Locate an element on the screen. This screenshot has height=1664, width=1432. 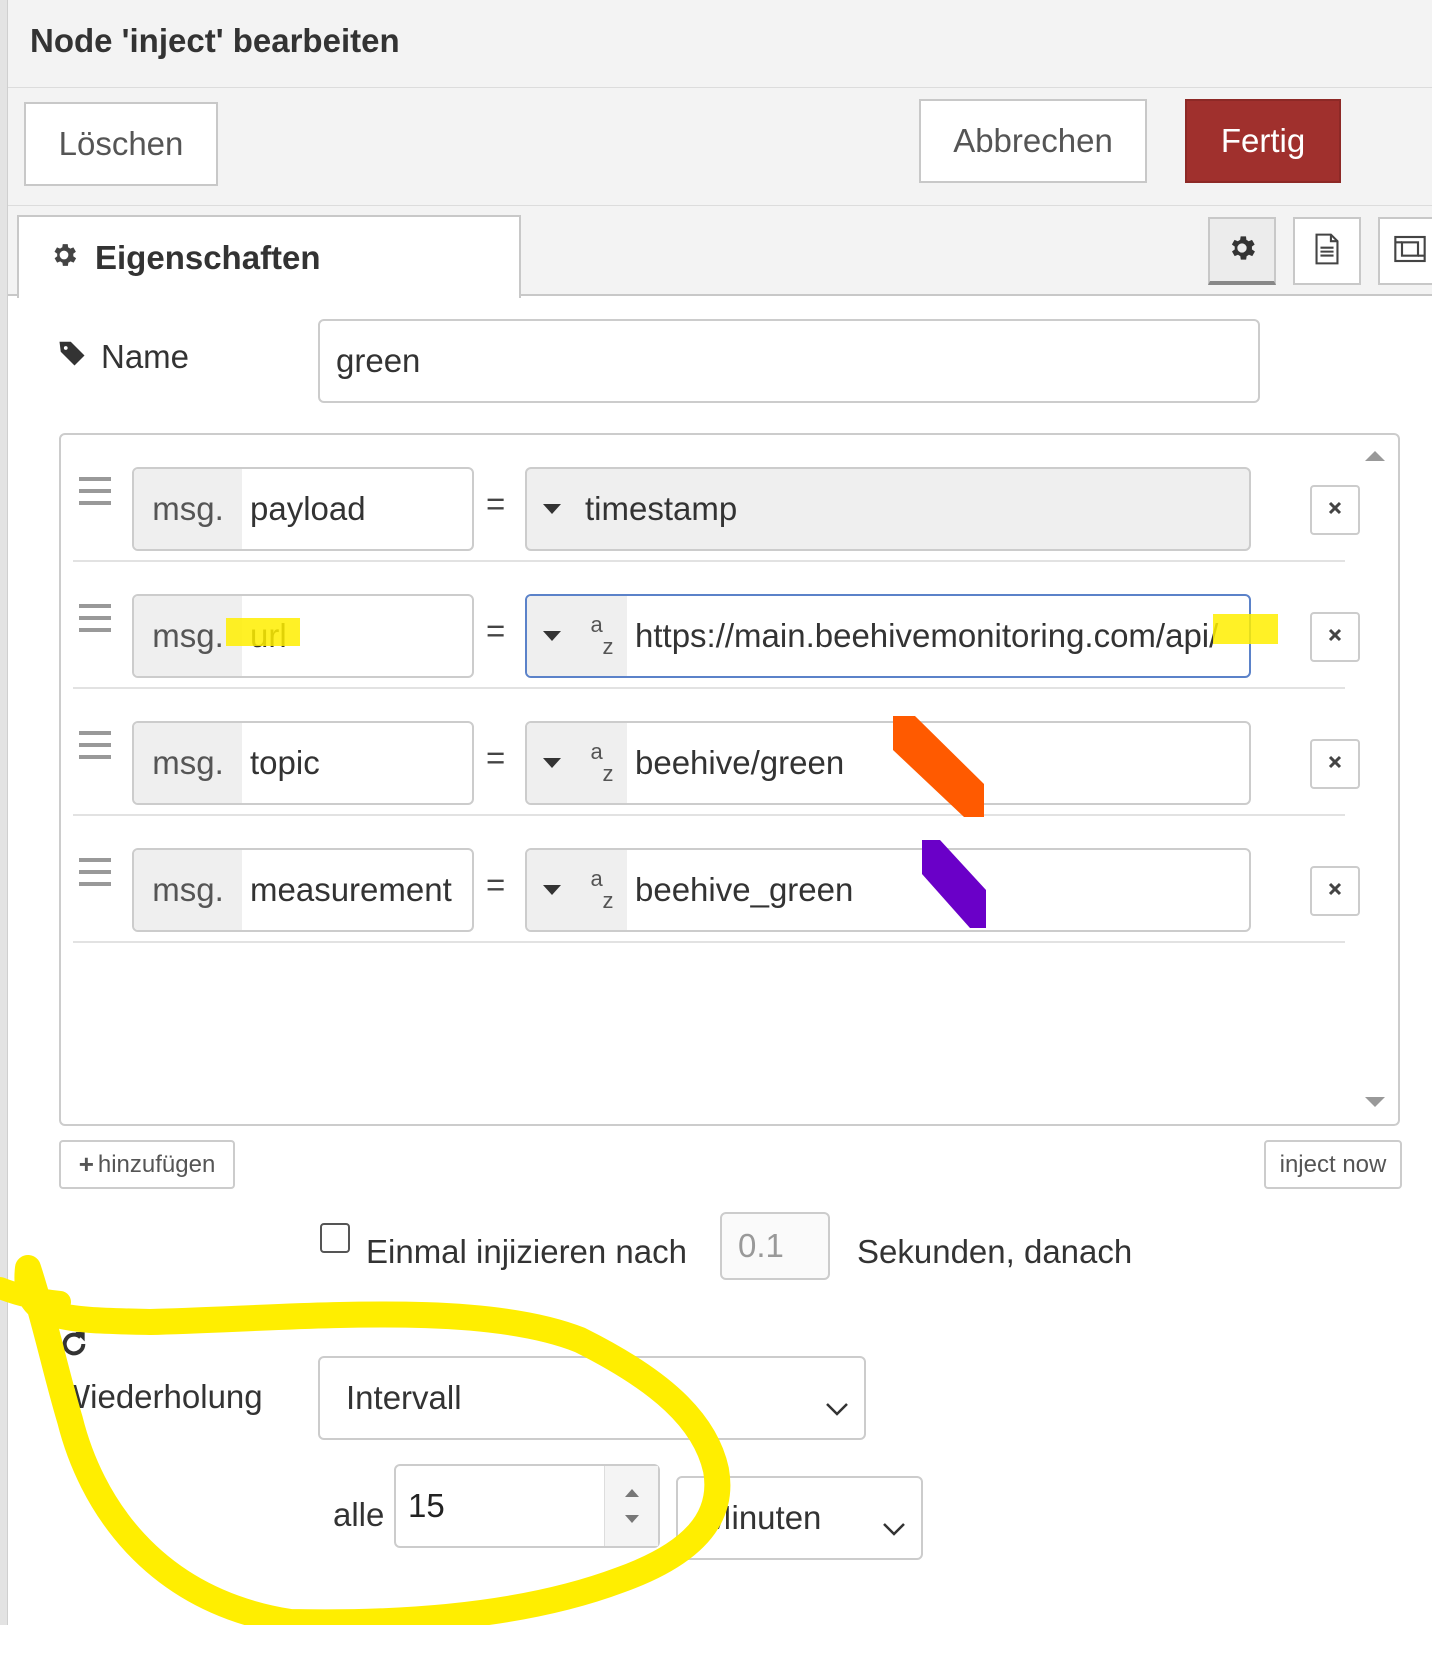
name-label-text: Name is located at coordinates (145, 356).